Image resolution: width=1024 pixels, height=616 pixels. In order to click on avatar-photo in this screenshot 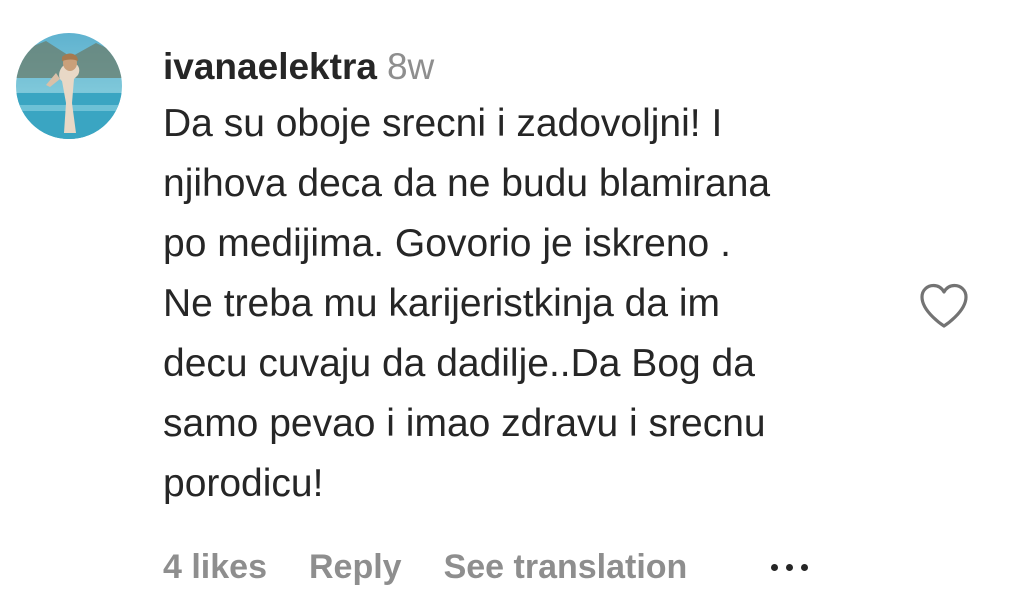, I will do `click(69, 86)`.